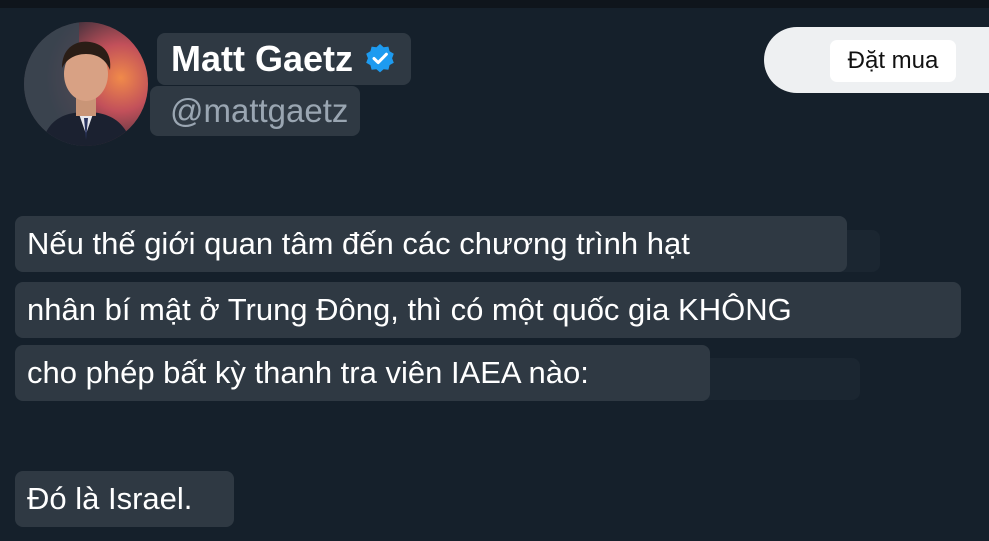 This screenshot has height=541, width=989. What do you see at coordinates (494, 4) in the screenshot?
I see `top-edge-strip` at bounding box center [494, 4].